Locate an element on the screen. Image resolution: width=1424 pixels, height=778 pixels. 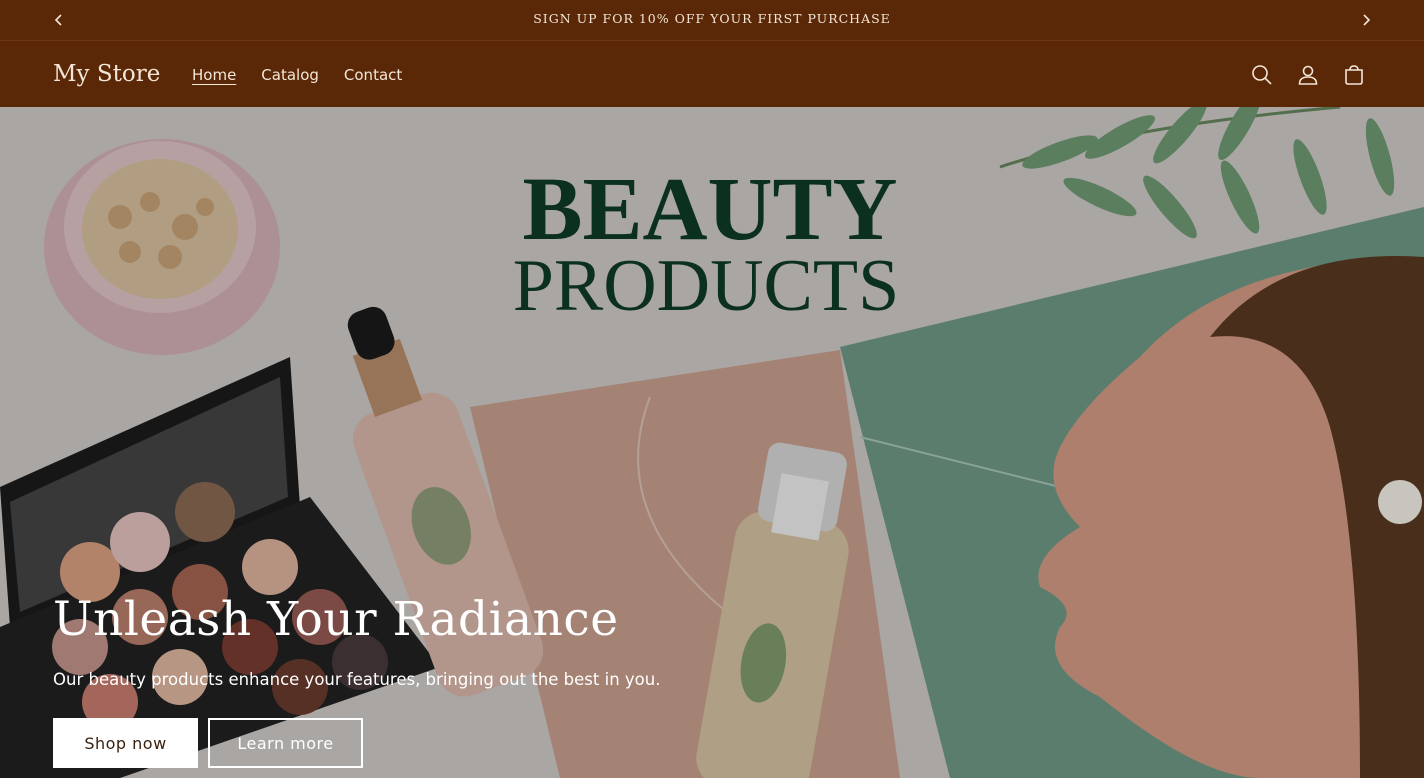
header-icons is located at coordinates (1308, 75).